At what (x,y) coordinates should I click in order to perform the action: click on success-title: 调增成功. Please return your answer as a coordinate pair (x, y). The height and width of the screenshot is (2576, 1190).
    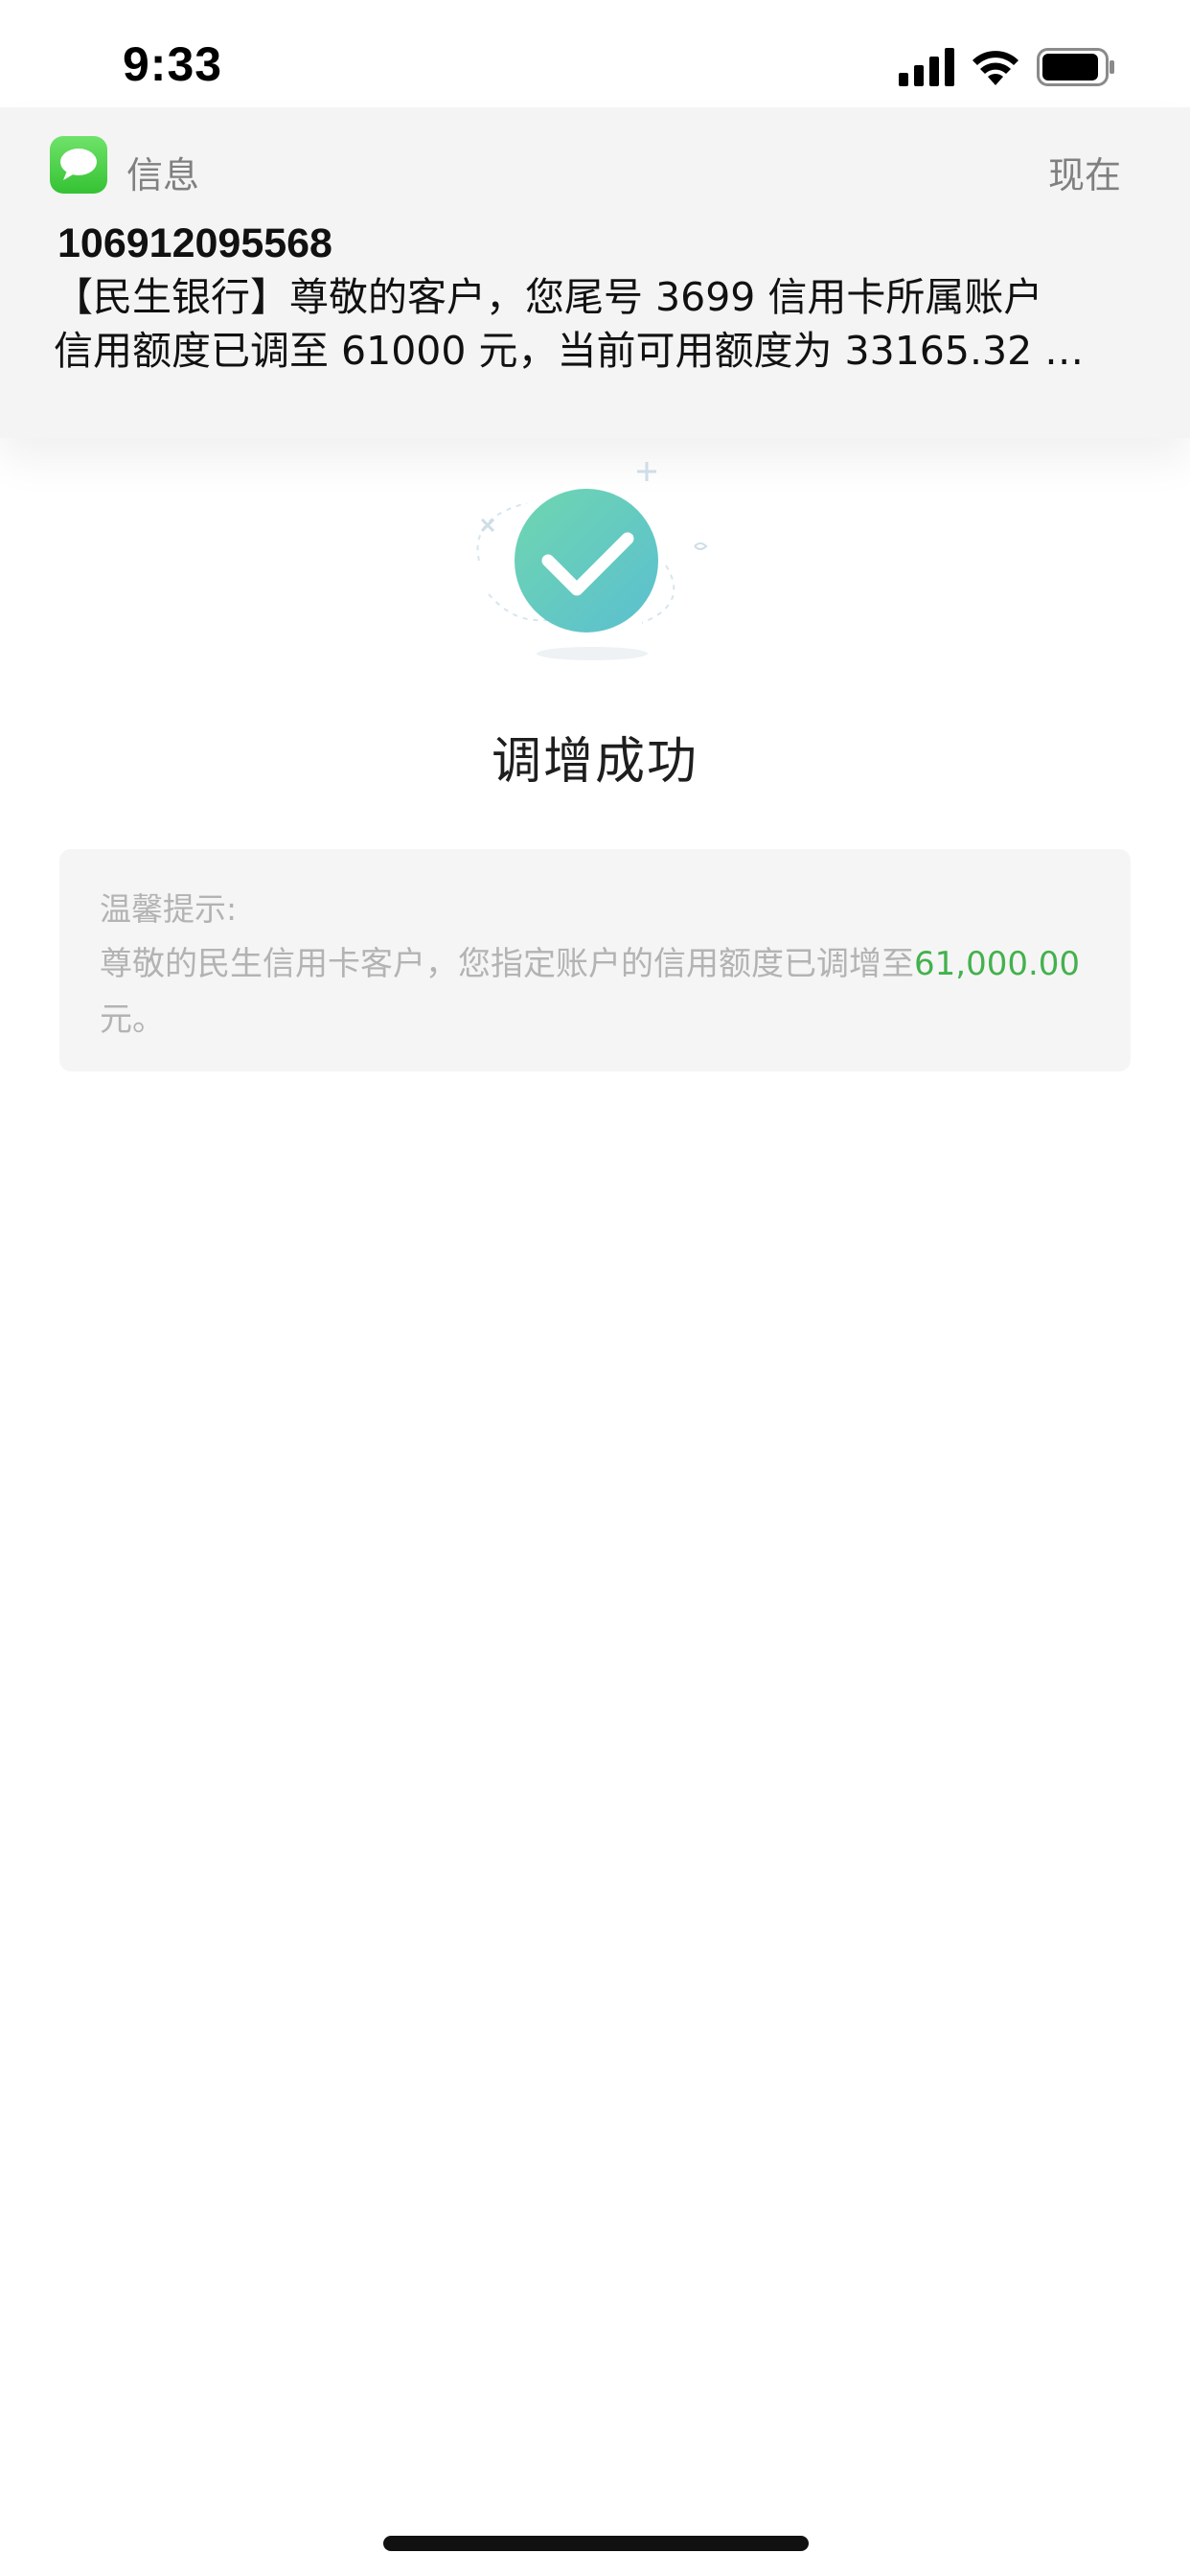
    Looking at the image, I should click on (594, 762).